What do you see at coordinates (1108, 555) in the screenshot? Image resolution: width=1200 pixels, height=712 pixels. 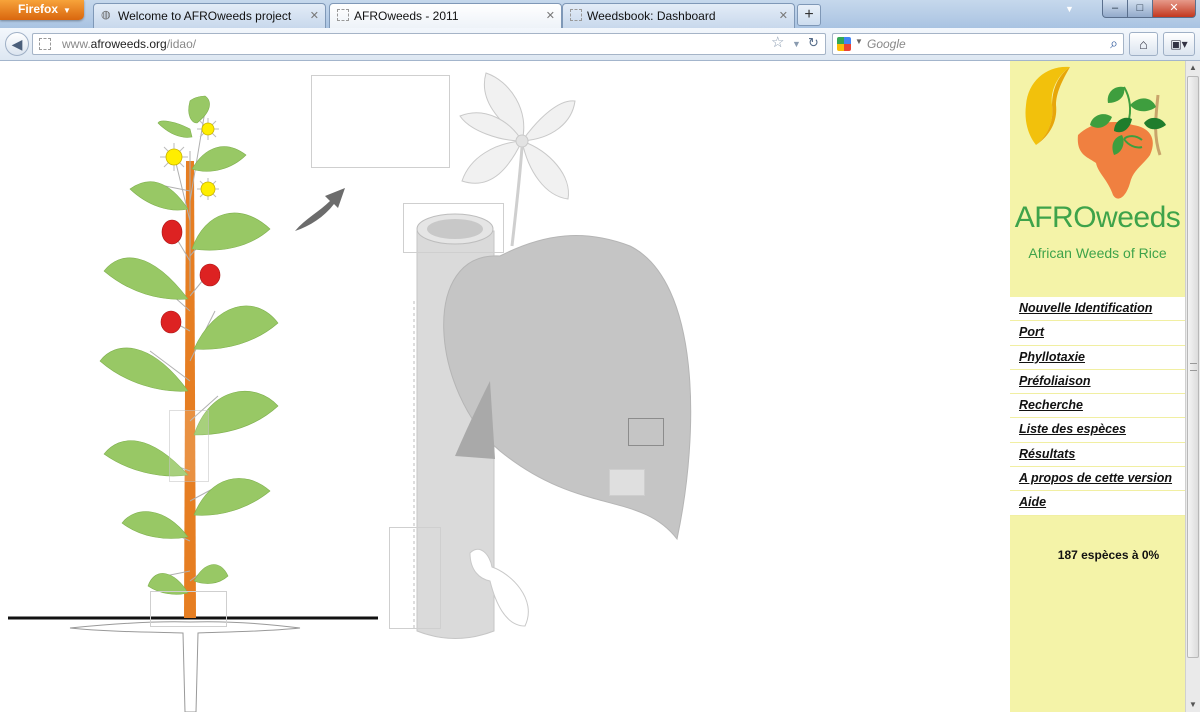 I see `species-count: 187 espèces à 0%` at bounding box center [1108, 555].